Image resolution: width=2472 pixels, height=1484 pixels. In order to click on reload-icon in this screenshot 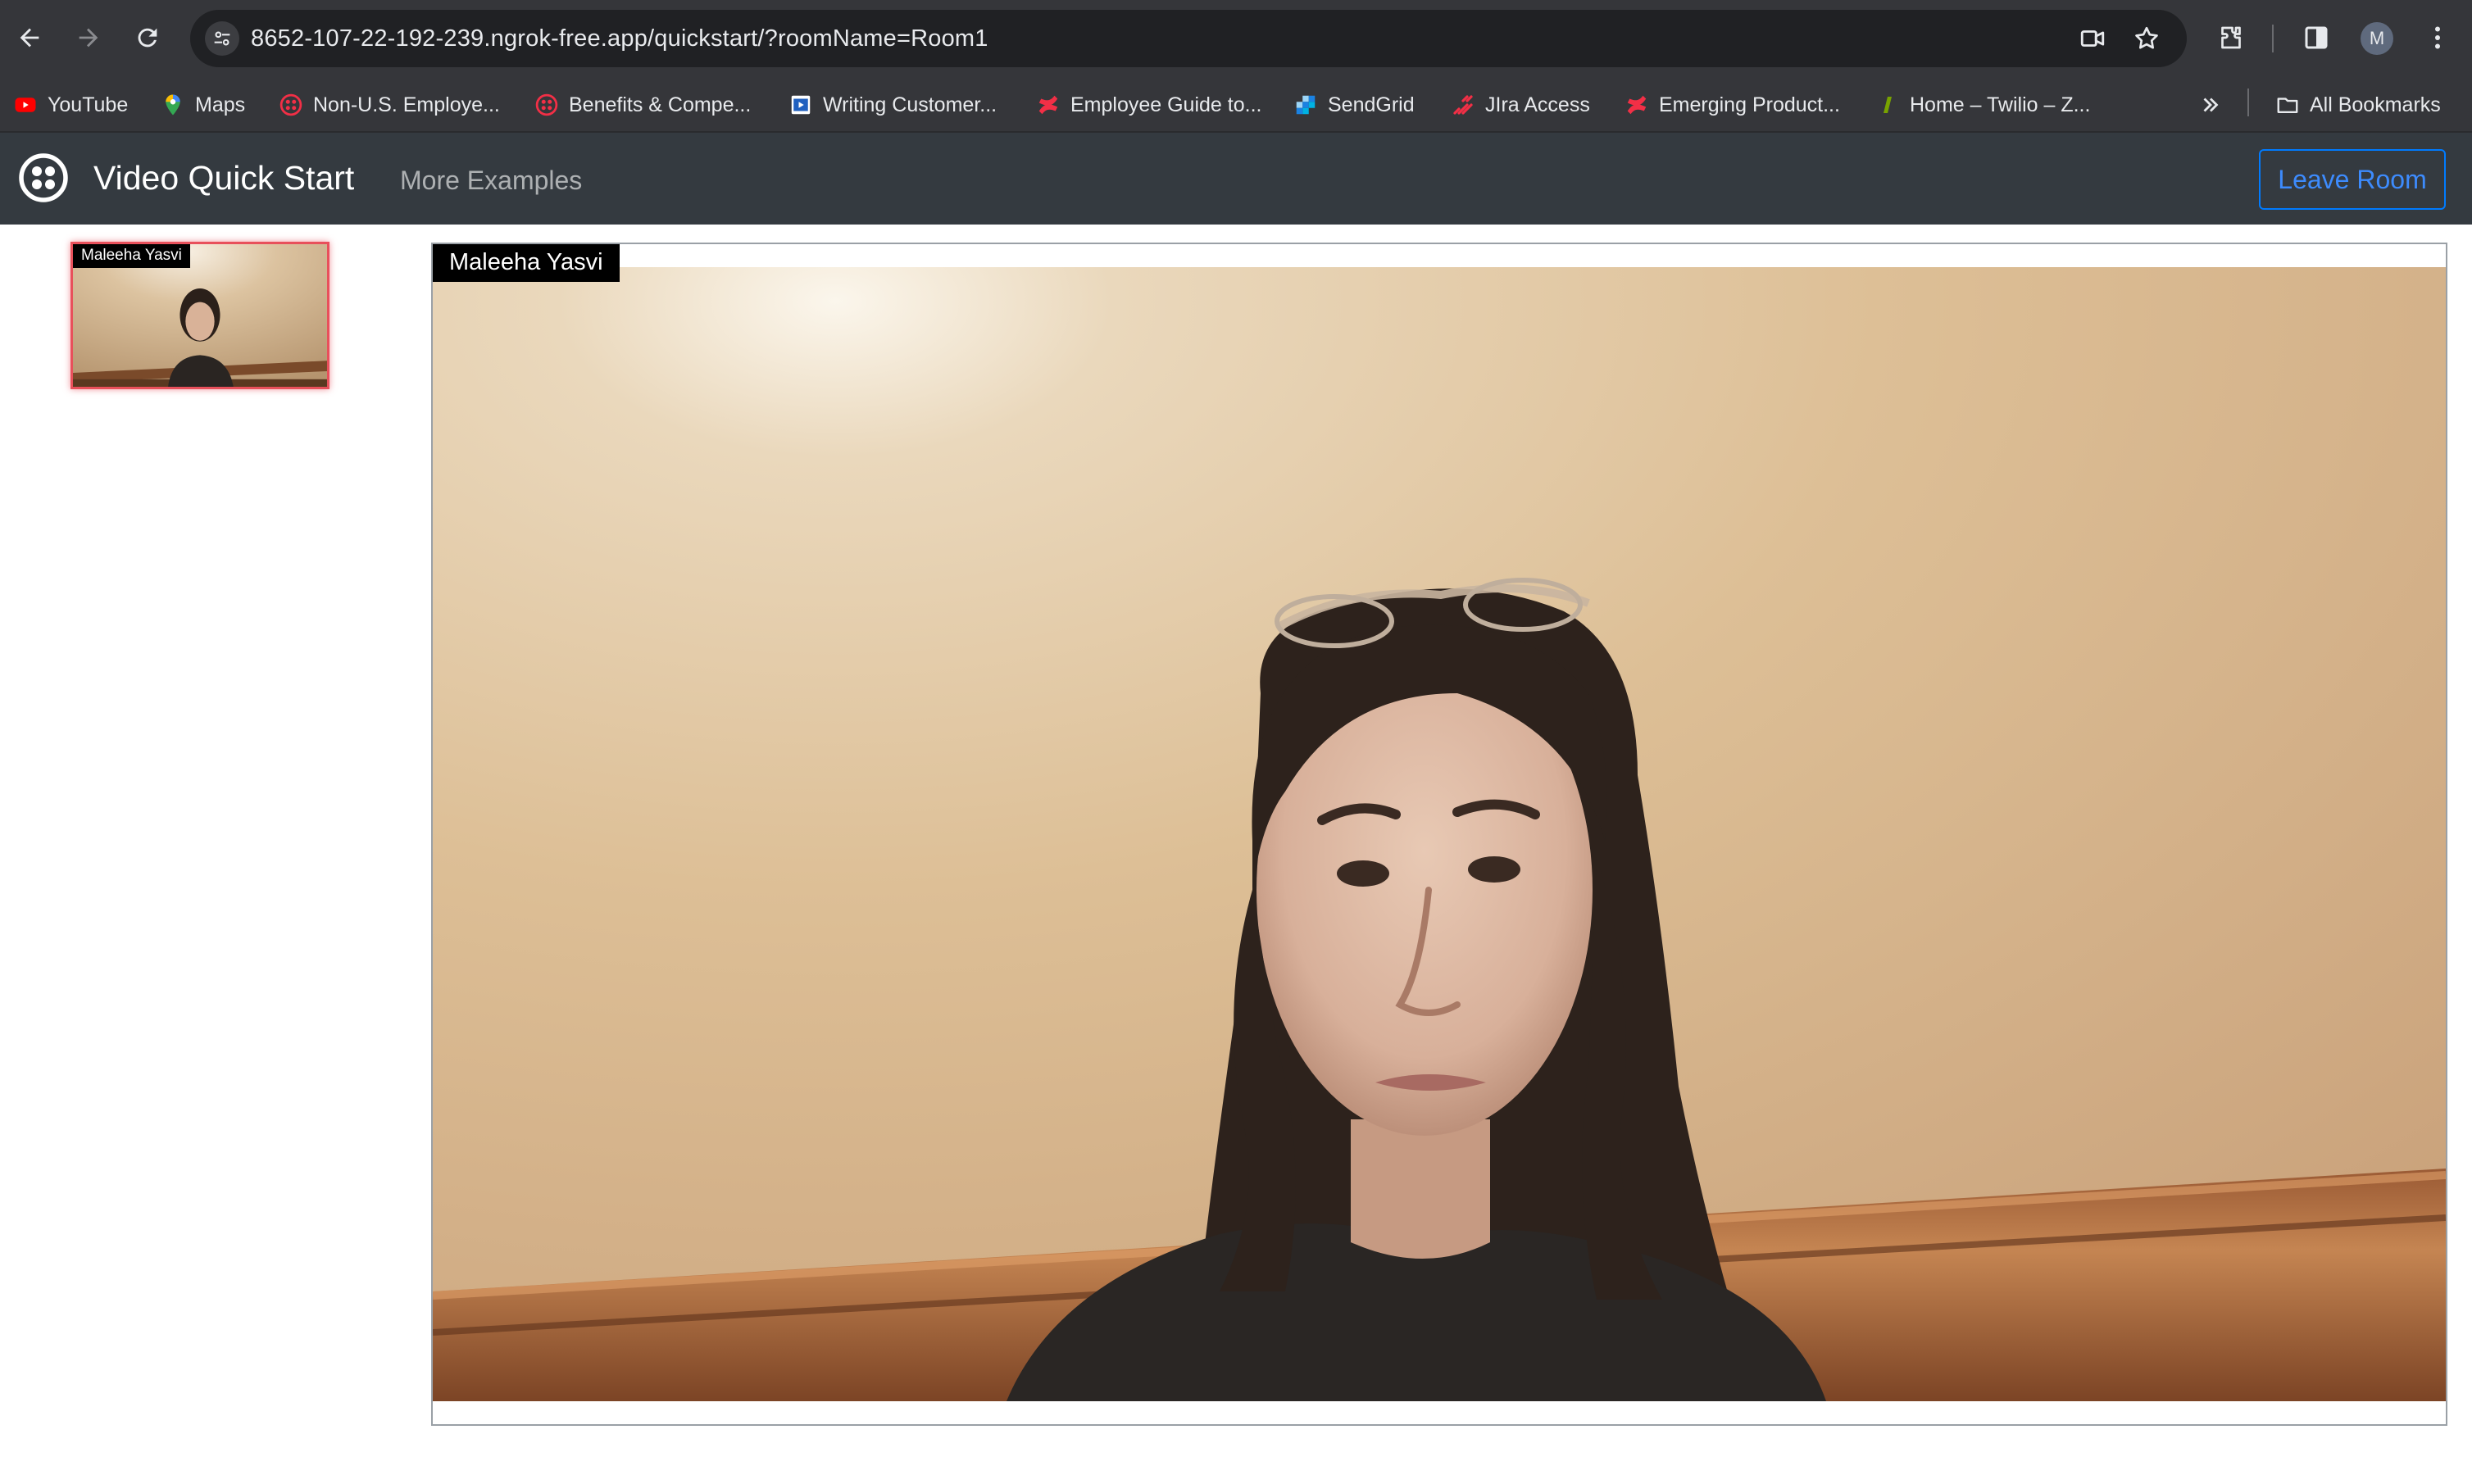, I will do `click(147, 38)`.